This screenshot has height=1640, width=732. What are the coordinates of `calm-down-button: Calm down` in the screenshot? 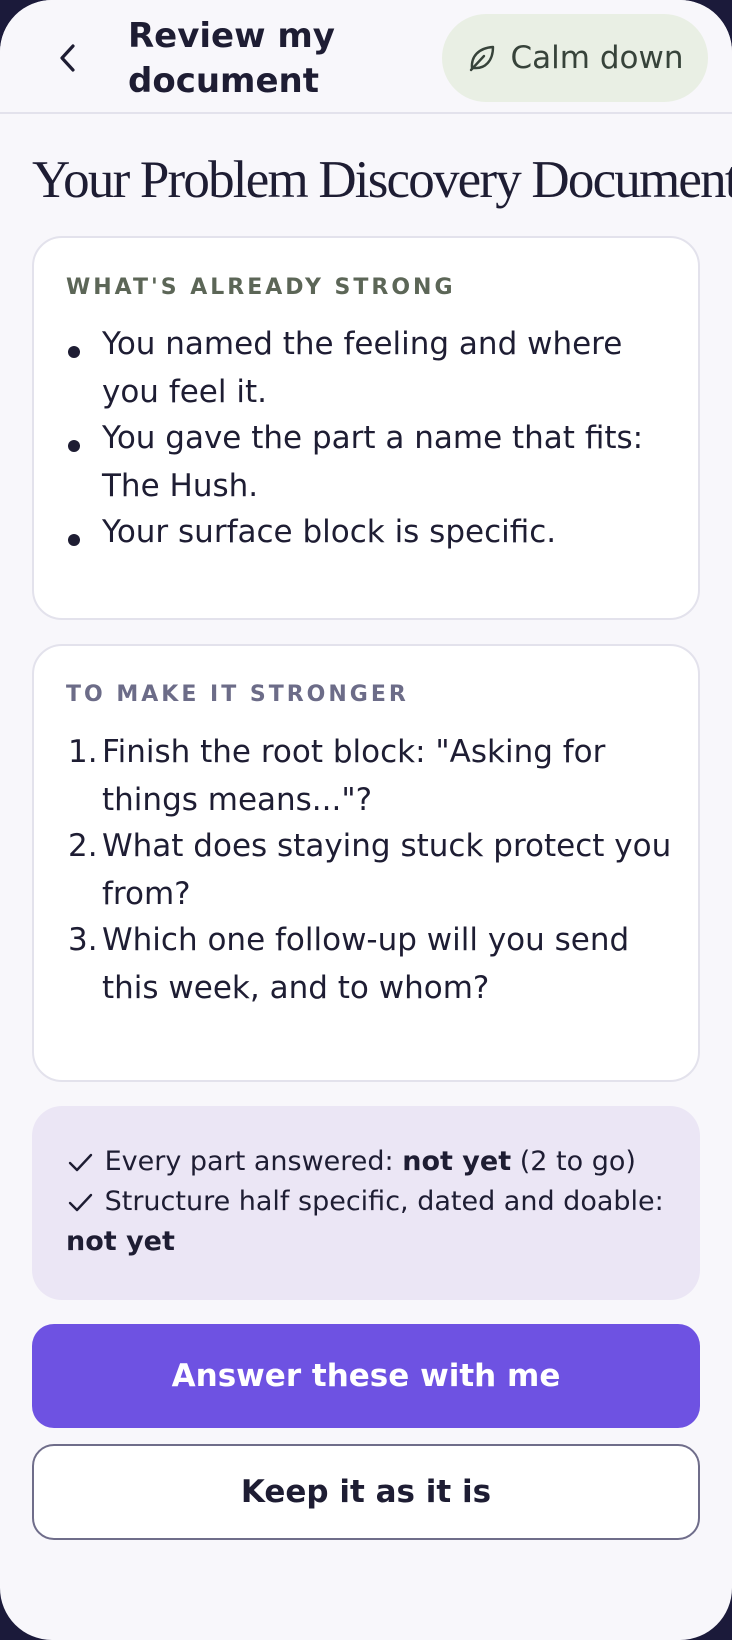 It's located at (575, 58).